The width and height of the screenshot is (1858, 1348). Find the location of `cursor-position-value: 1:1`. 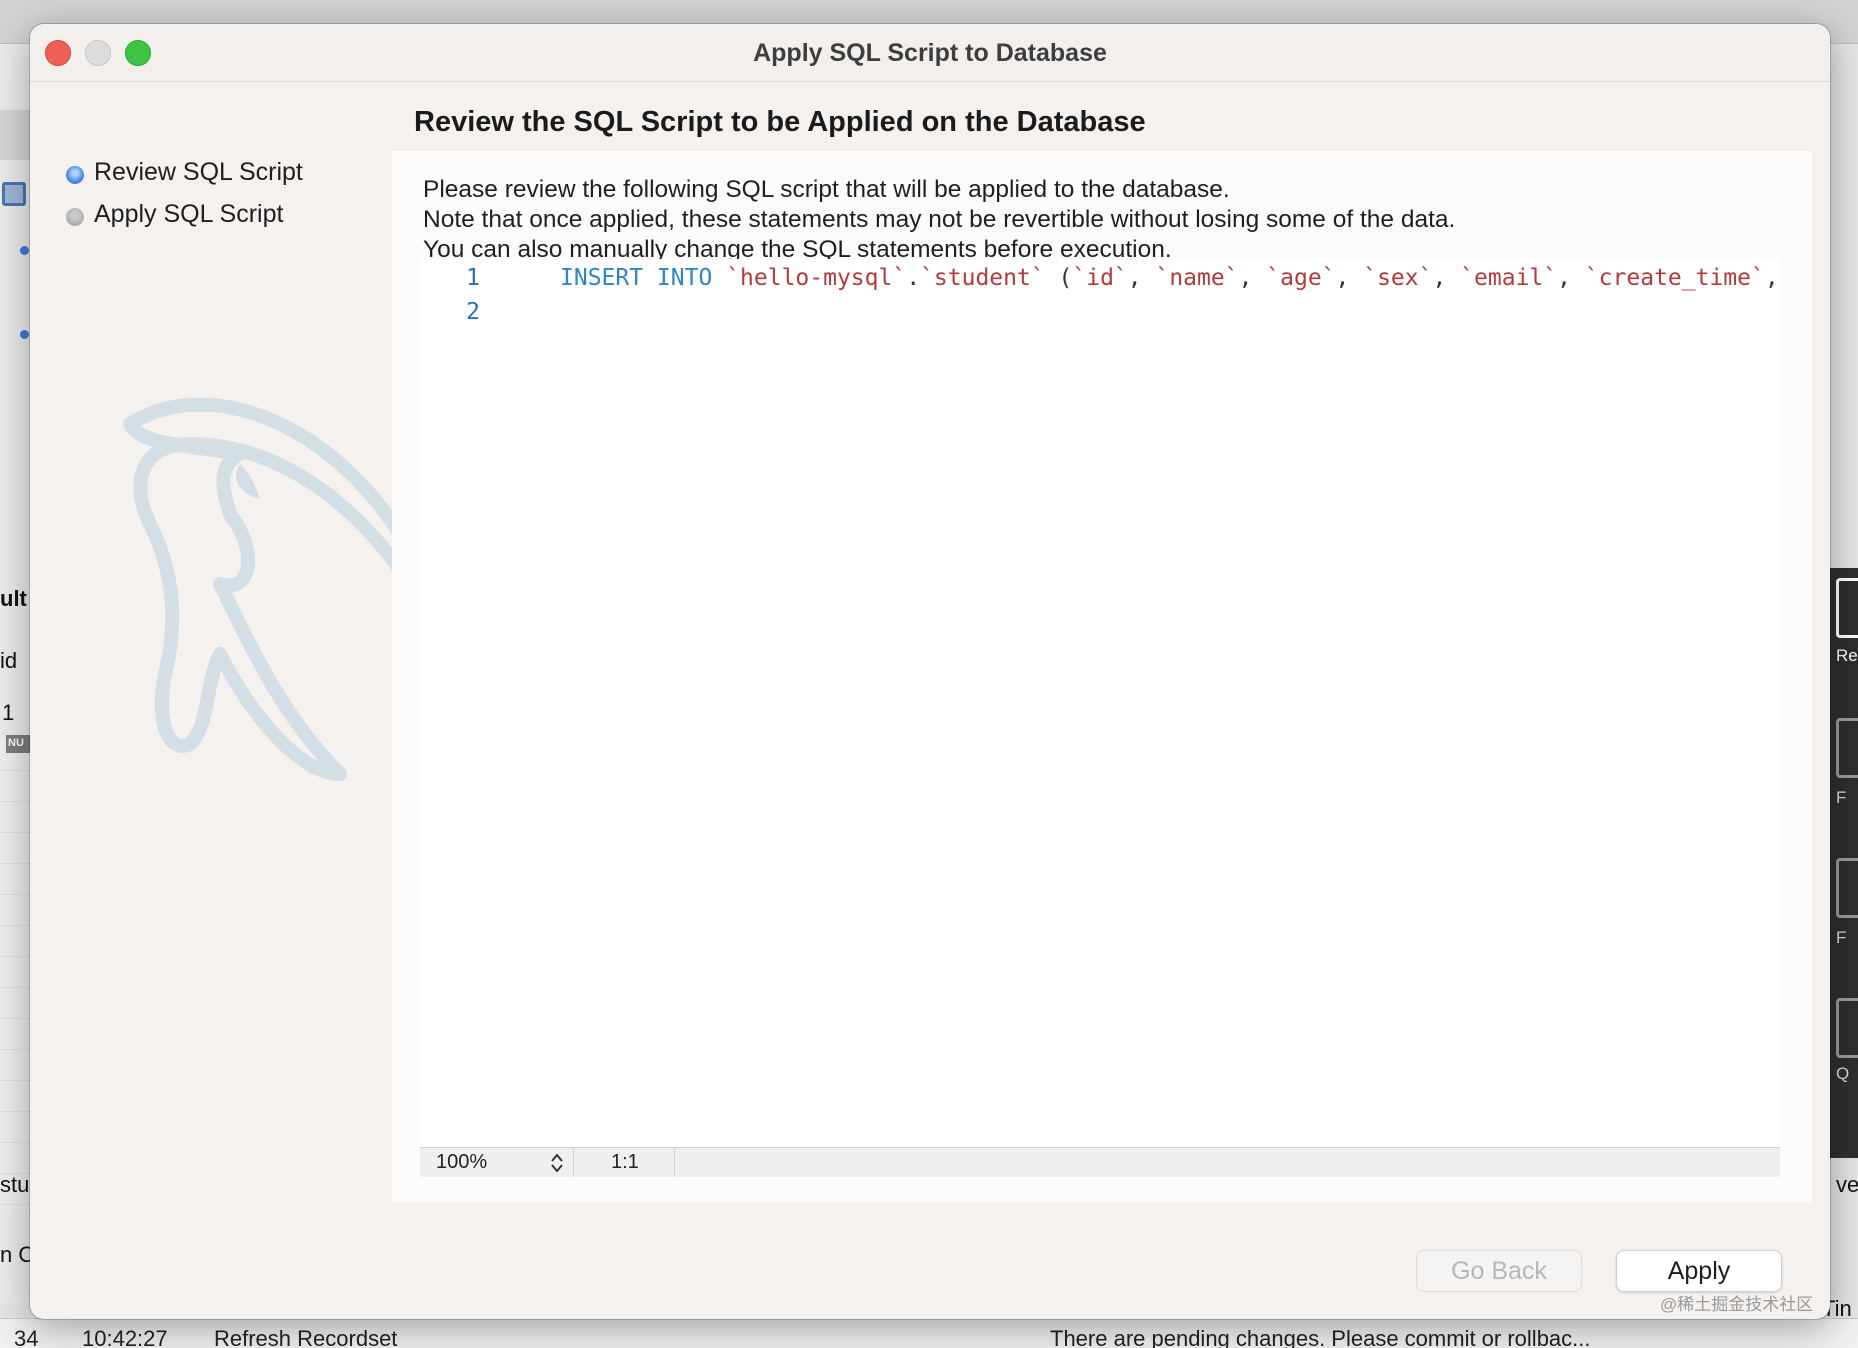

cursor-position-value: 1:1 is located at coordinates (625, 1162).